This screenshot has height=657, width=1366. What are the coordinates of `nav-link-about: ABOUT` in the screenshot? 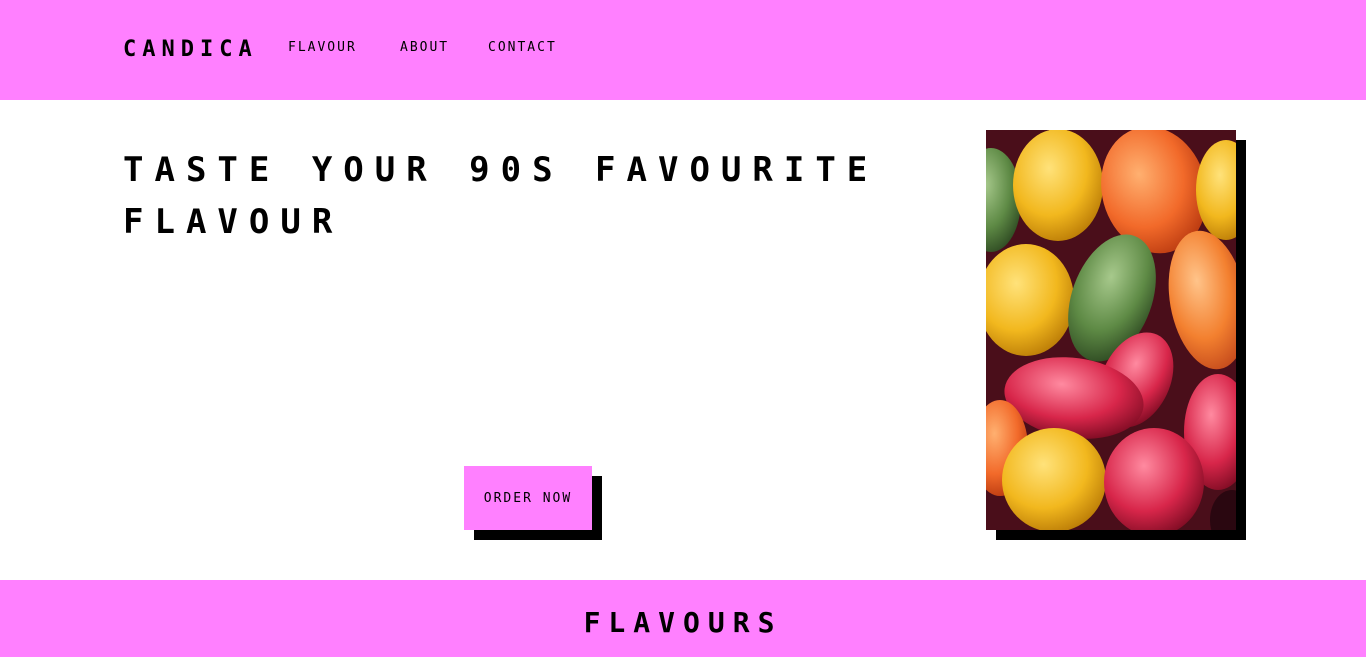 It's located at (444, 48).